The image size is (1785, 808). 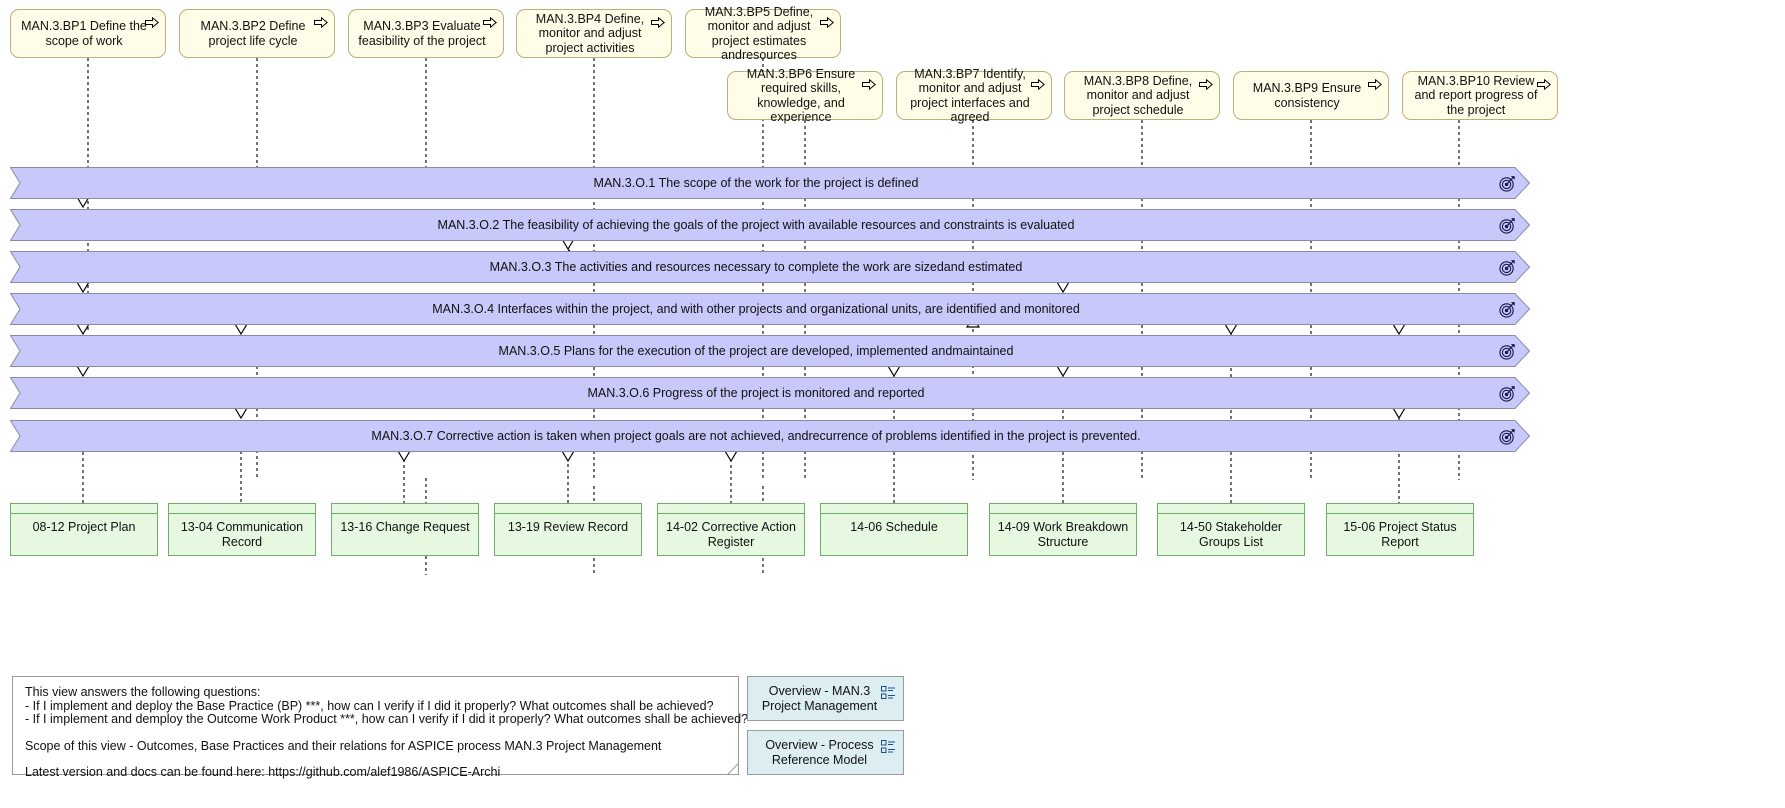 What do you see at coordinates (253, 33) in the screenshot?
I see `bp-label: MAN.3.BP2 Define project life cycle` at bounding box center [253, 33].